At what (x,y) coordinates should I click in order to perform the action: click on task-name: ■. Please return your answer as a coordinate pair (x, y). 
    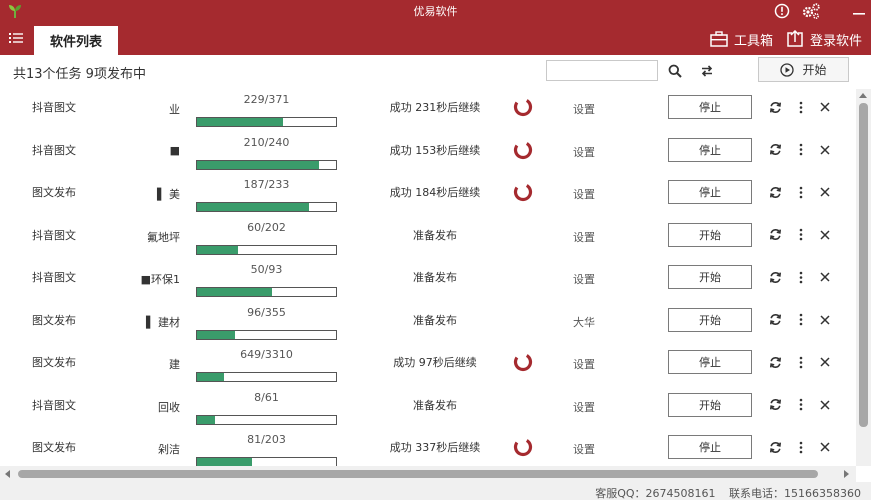
    Looking at the image, I should click on (174, 150).